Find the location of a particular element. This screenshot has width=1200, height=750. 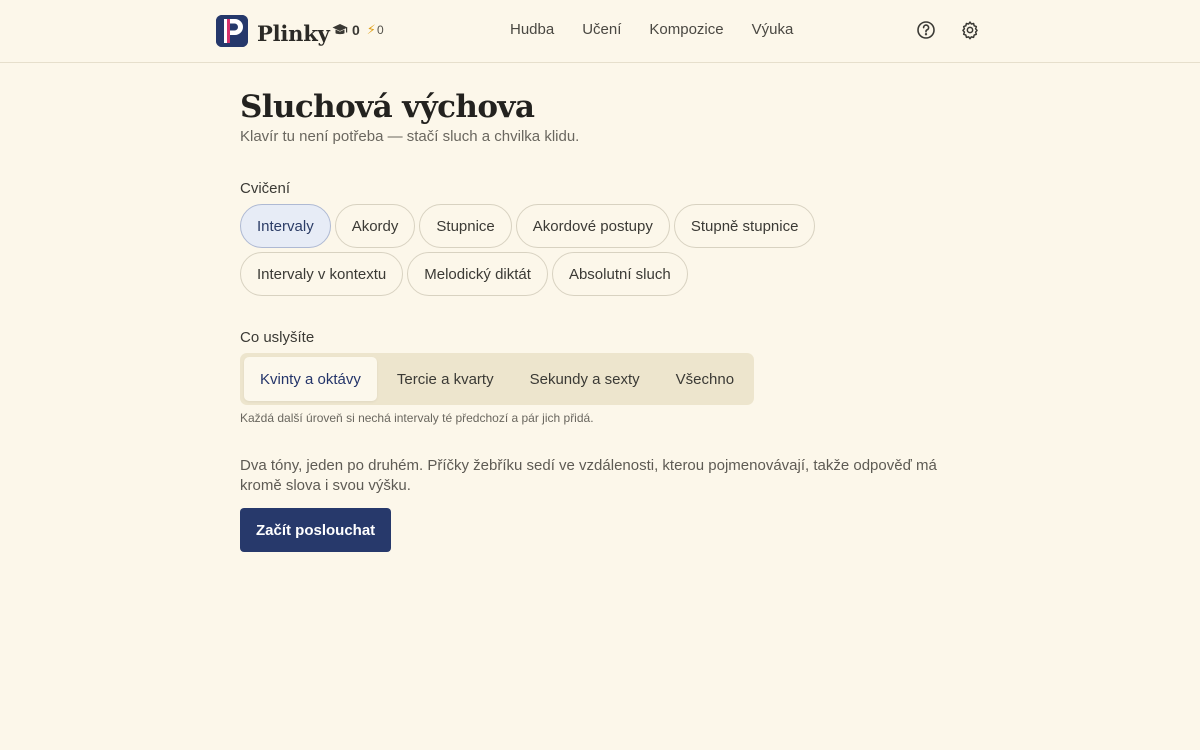

nav-item-uceni: Učení is located at coordinates (601, 29).